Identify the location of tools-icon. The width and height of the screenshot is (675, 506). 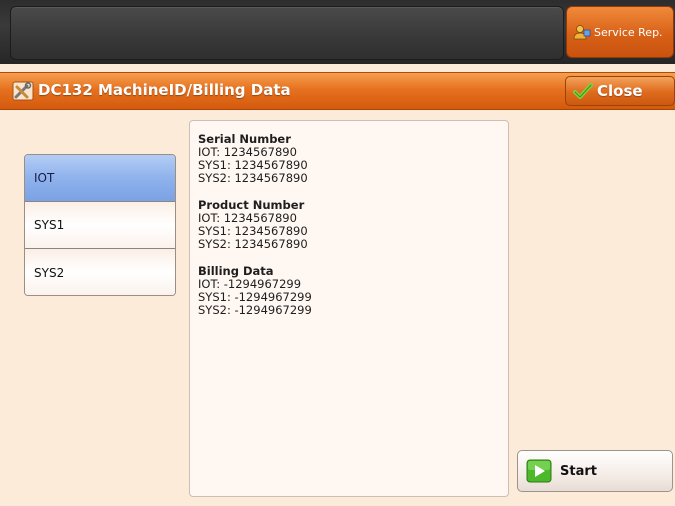
(23, 91).